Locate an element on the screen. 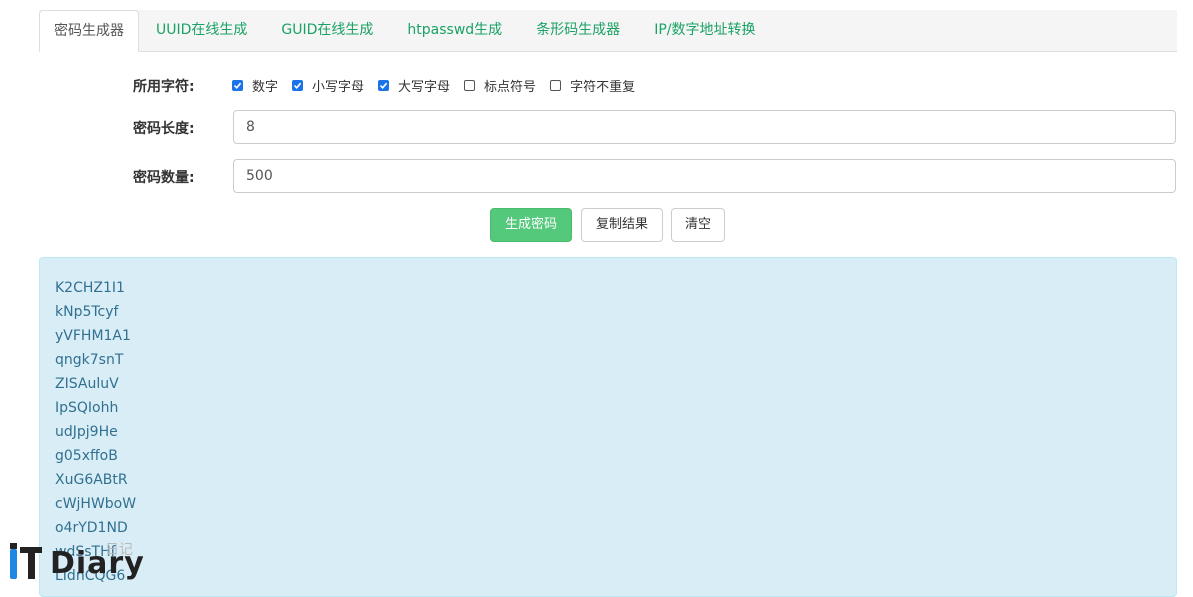 This screenshot has width=1193, height=597. result-line: udJpj9He is located at coordinates (86, 432).